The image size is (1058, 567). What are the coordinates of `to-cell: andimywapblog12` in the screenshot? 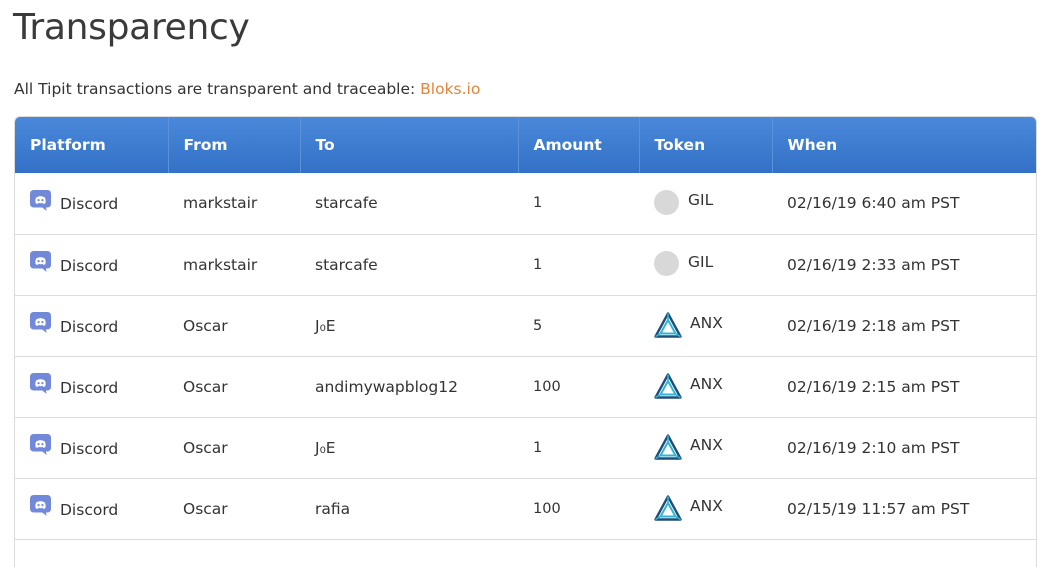 It's located at (386, 386).